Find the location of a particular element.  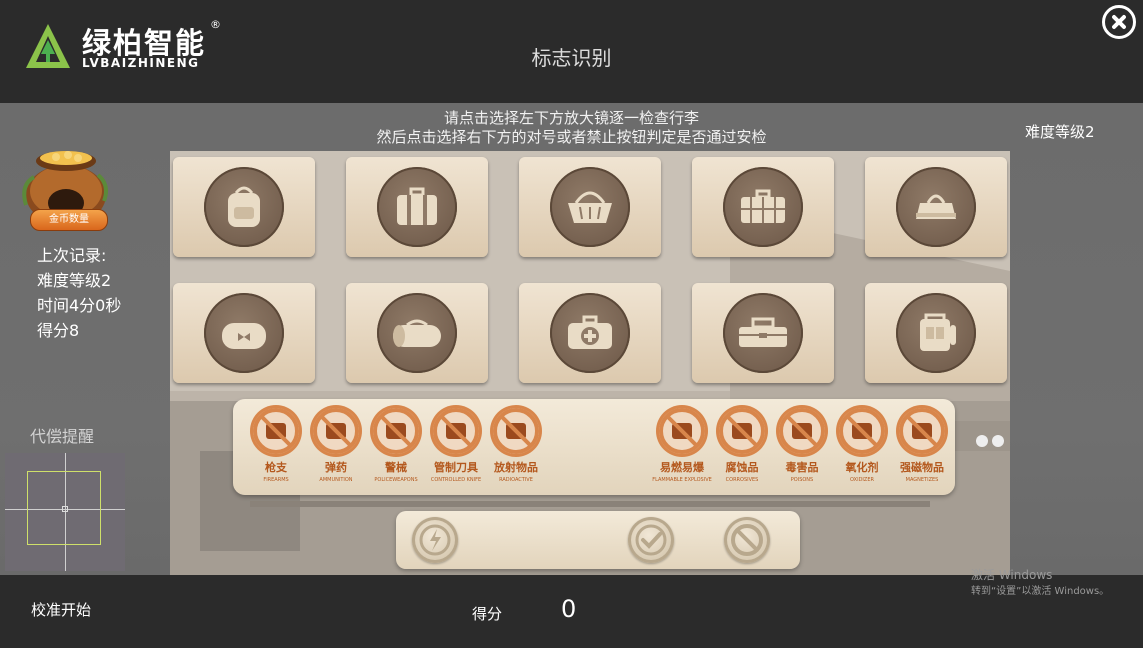

school-bag-icon is located at coordinates (938, 332).